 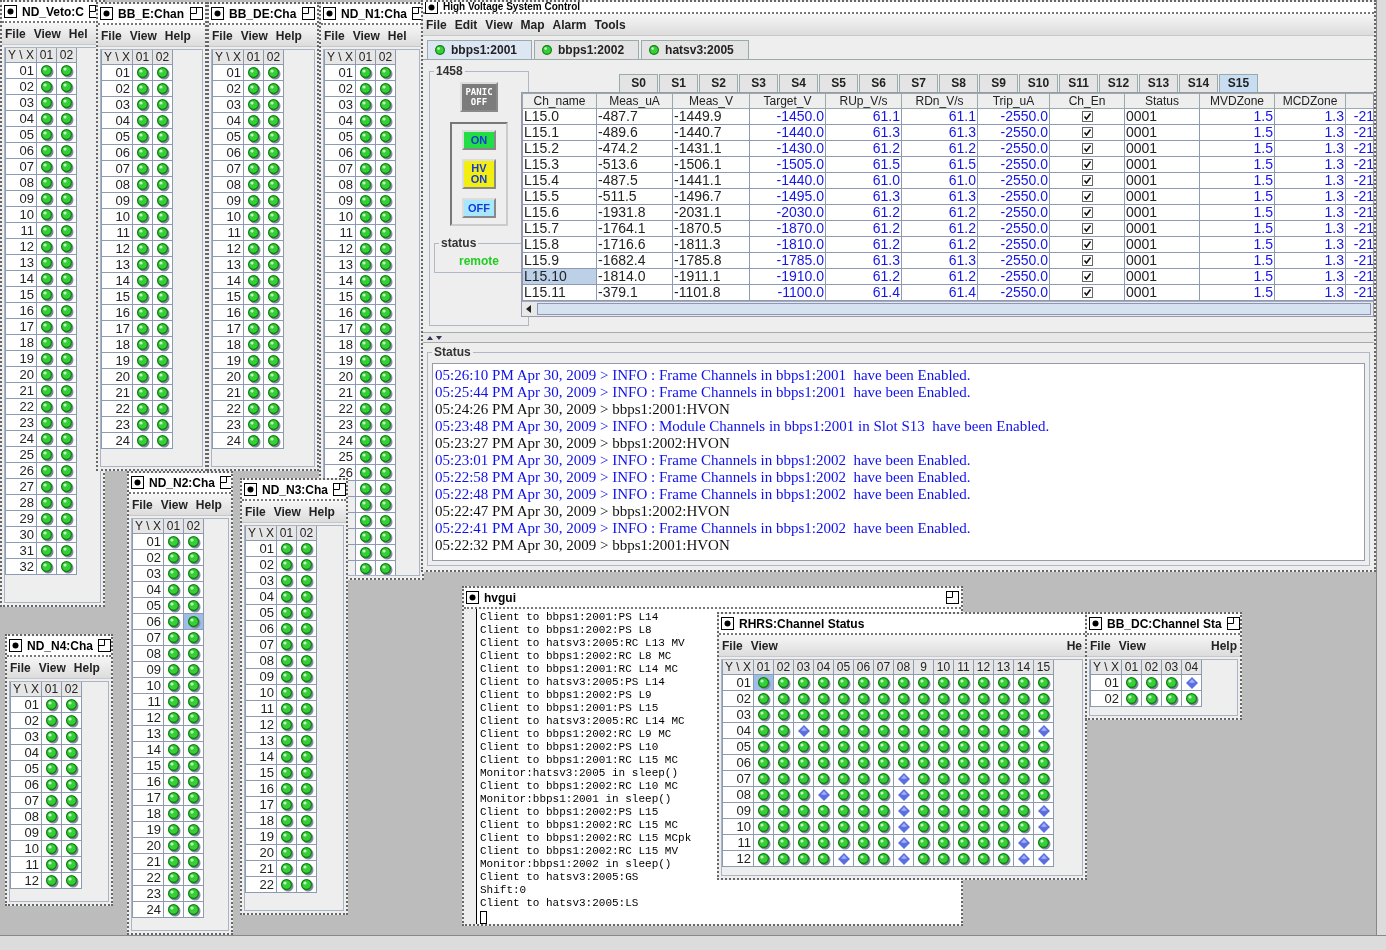 I want to click on slot-tab: S13, so click(x=1158, y=83).